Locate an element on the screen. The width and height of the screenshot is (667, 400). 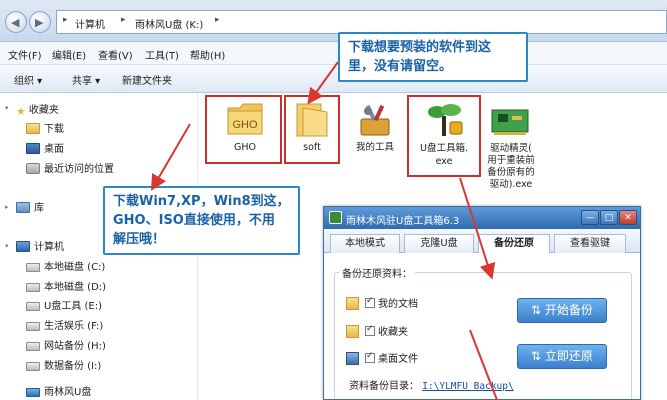
arrow-to-soft is located at coordinates (323, 83).